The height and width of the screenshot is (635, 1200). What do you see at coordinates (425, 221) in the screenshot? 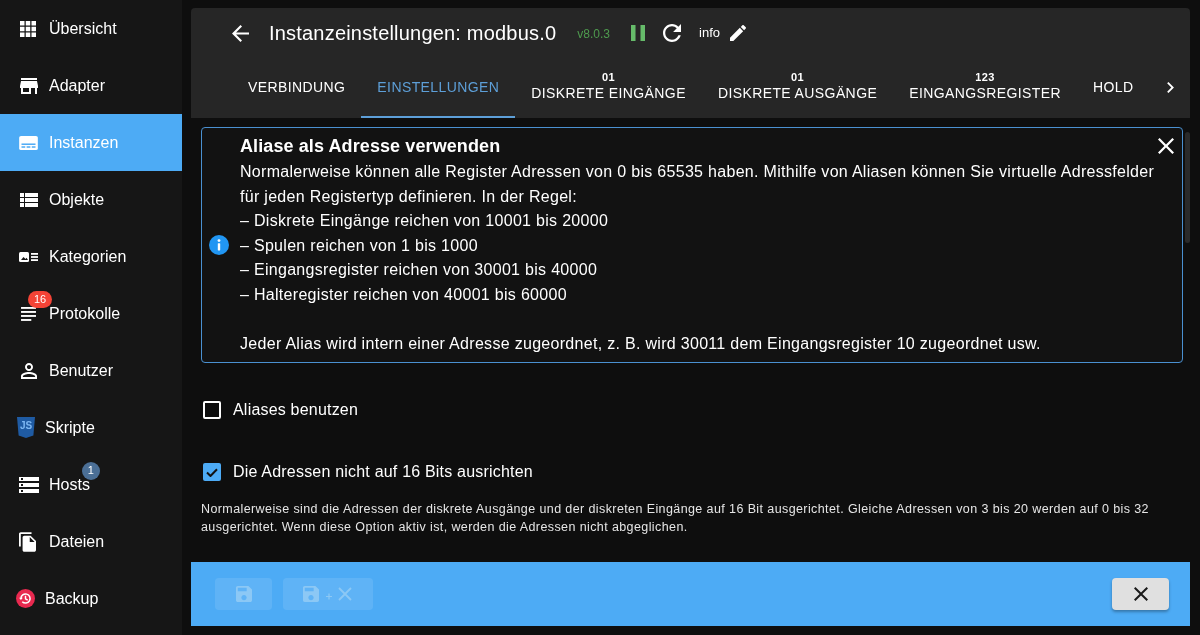
I see `list-item: – Diskrete Eingänge reichen von 10001 bis 20000` at bounding box center [425, 221].